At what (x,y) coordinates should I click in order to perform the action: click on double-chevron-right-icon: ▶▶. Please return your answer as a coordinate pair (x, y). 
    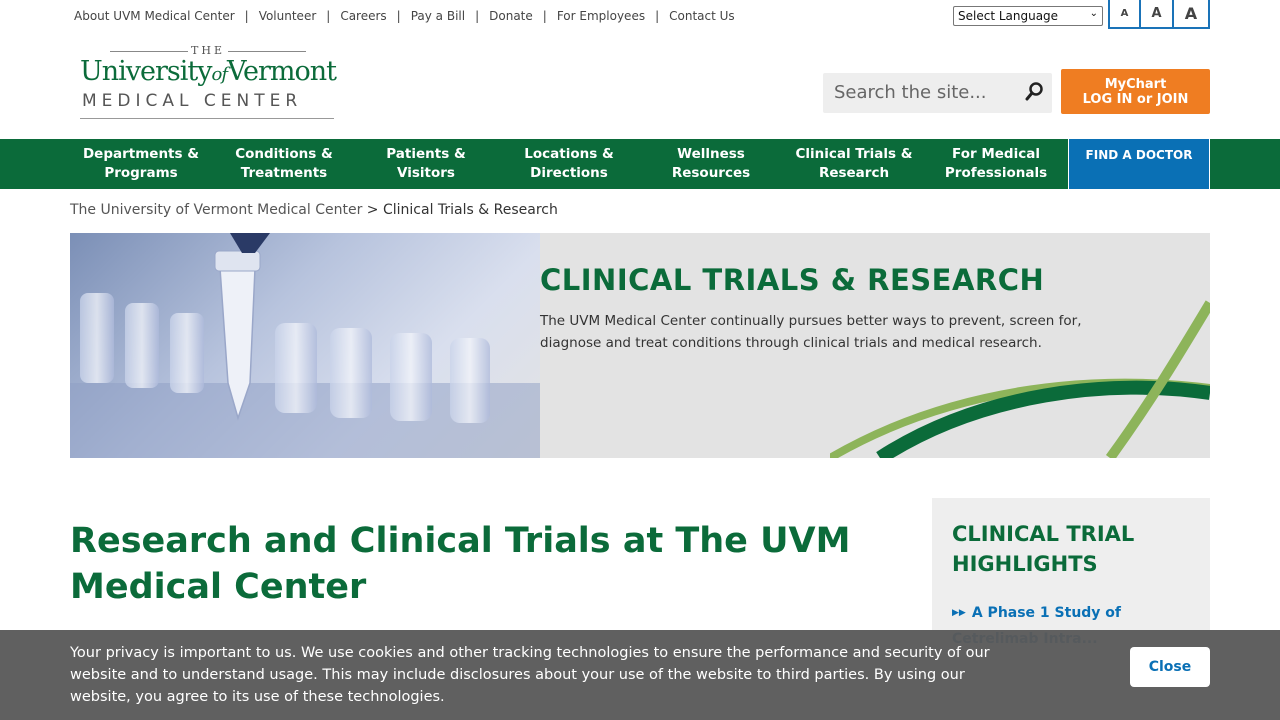
    Looking at the image, I should click on (959, 613).